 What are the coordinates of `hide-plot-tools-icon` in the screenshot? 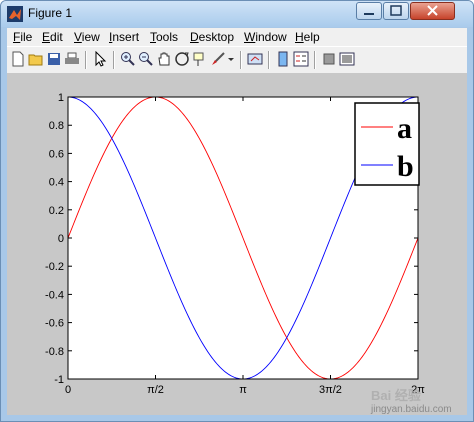 It's located at (329, 59).